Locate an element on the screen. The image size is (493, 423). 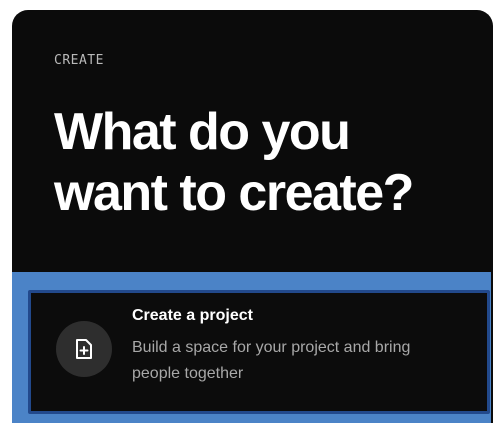
option-title: Create a project is located at coordinates (192, 315).